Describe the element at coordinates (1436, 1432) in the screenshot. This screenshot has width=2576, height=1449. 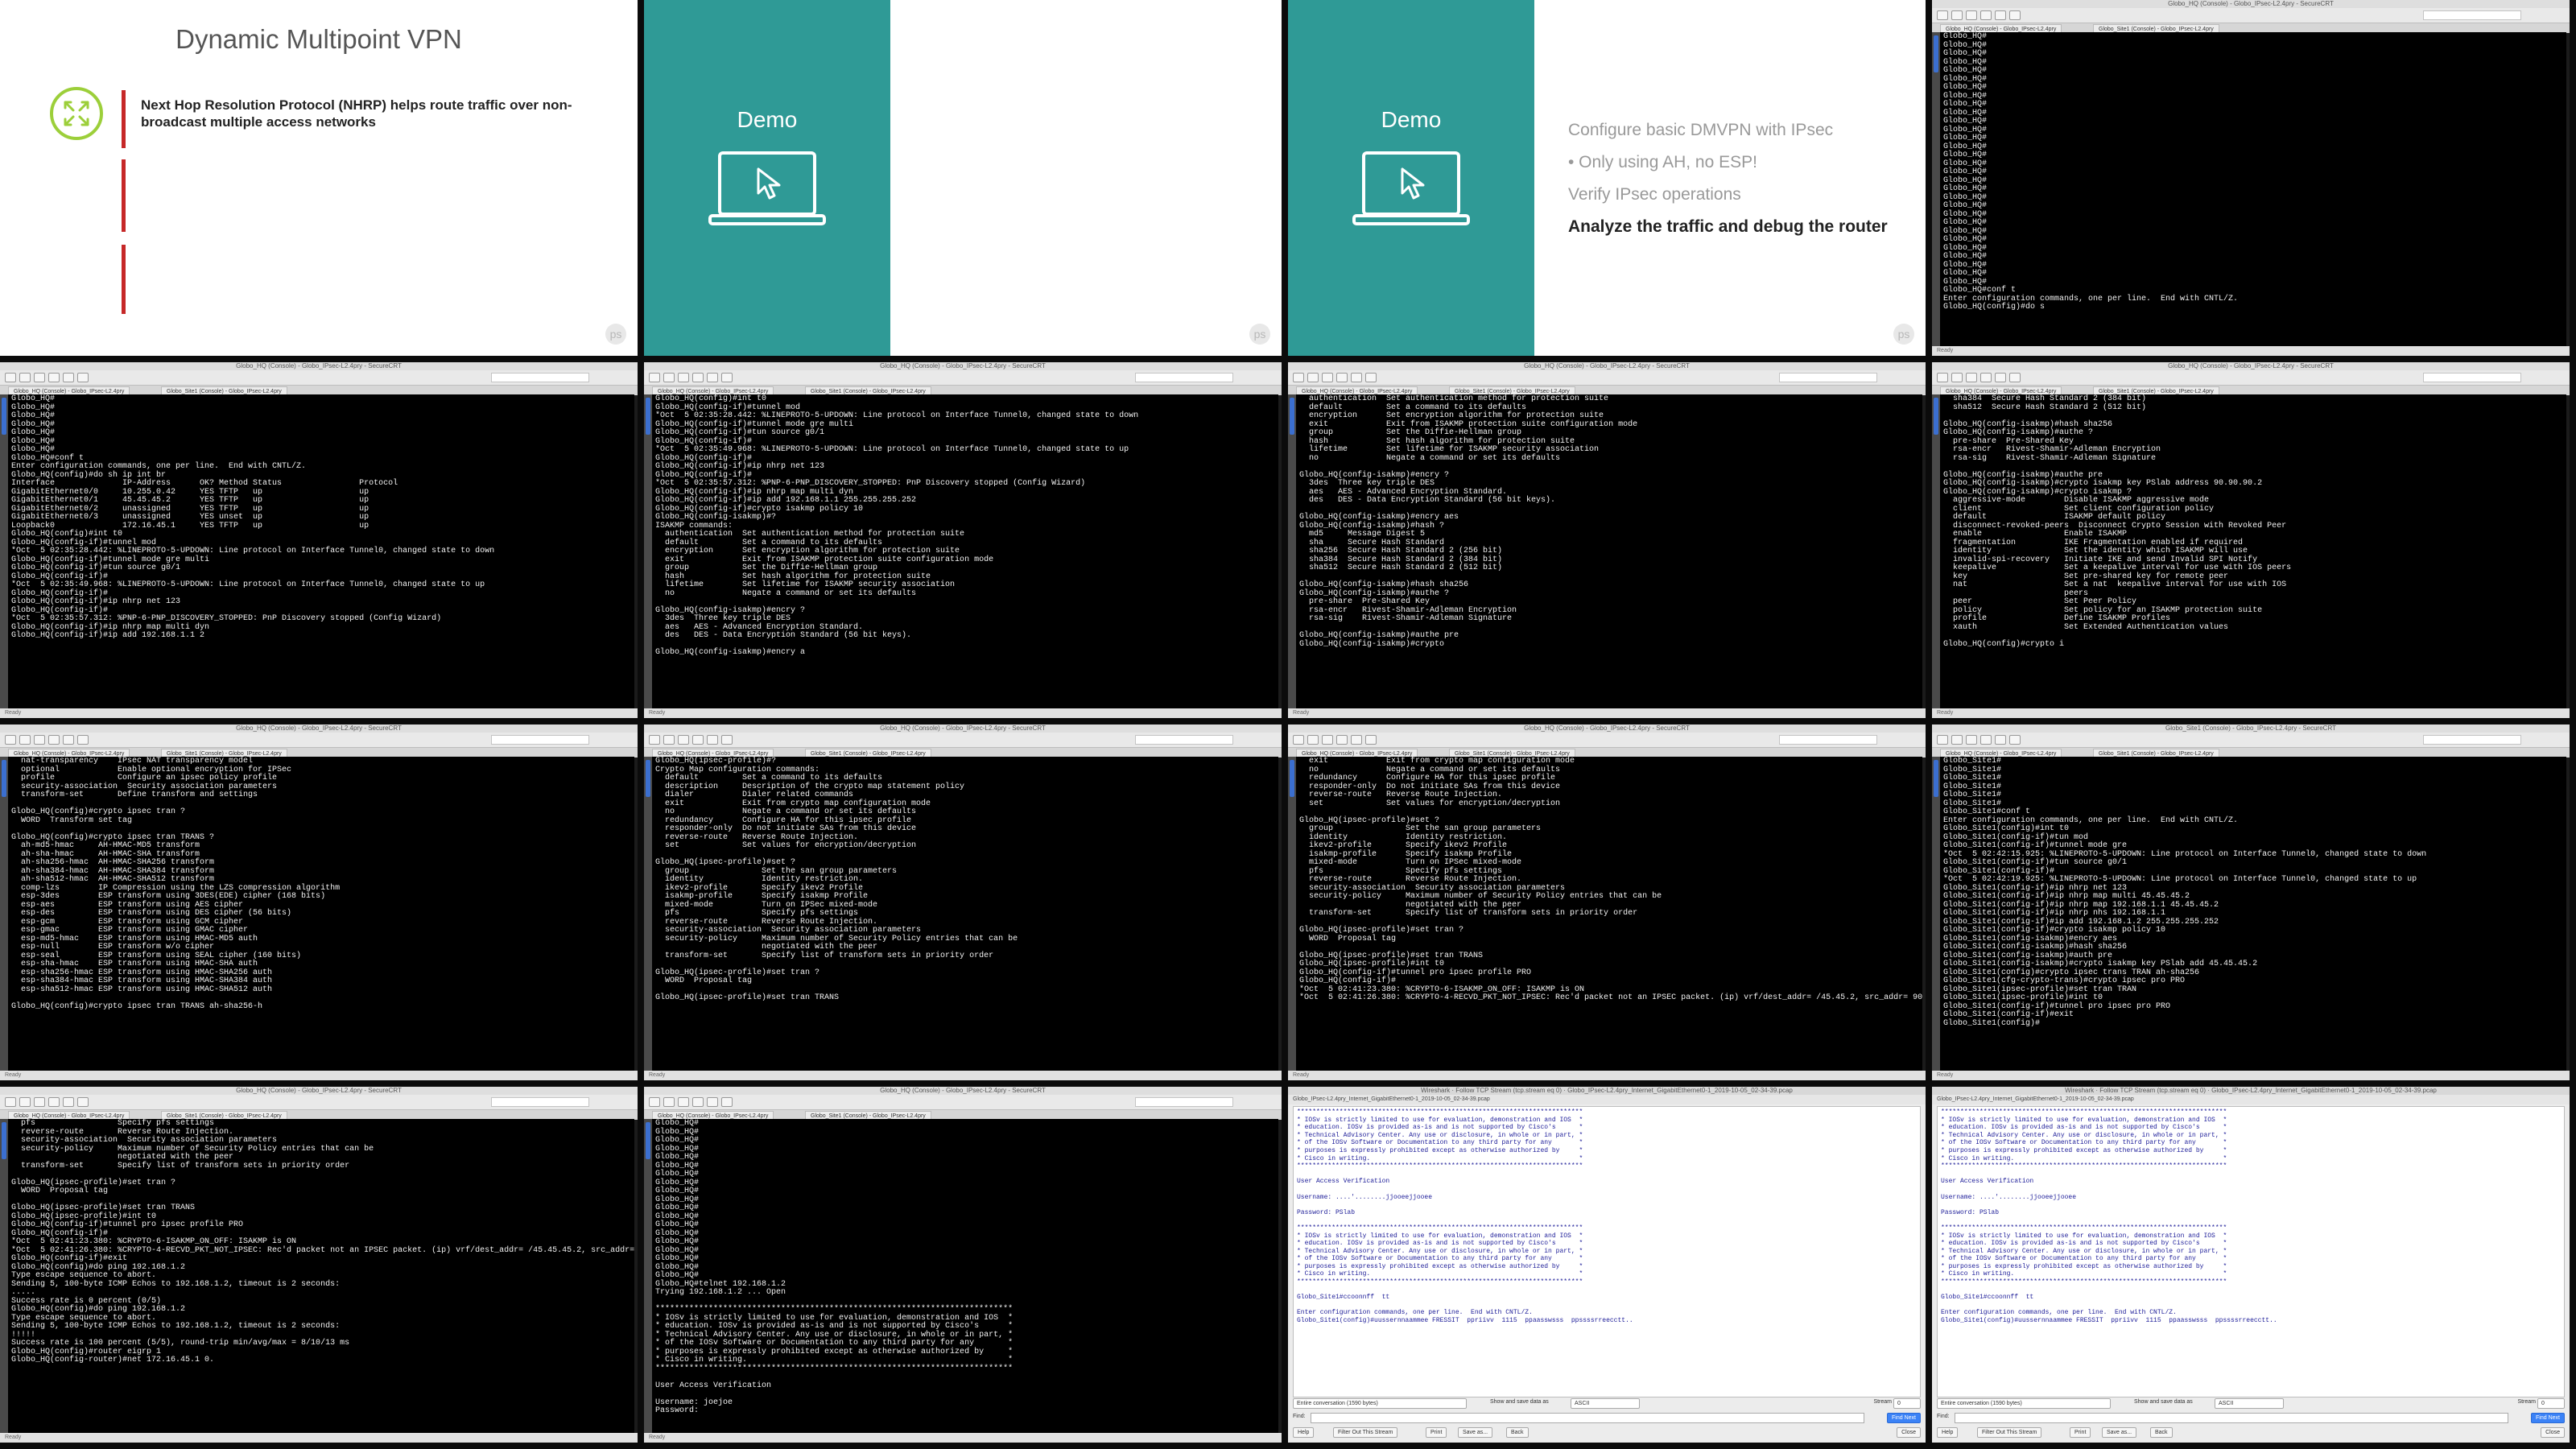
I see `print-button: Print` at that location.